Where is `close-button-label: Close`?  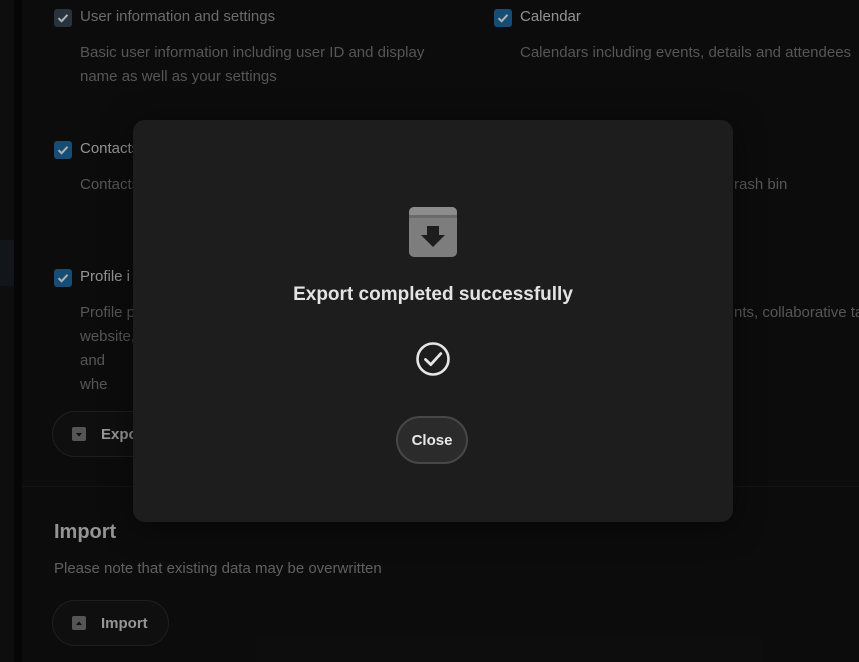 close-button-label: Close is located at coordinates (432, 440).